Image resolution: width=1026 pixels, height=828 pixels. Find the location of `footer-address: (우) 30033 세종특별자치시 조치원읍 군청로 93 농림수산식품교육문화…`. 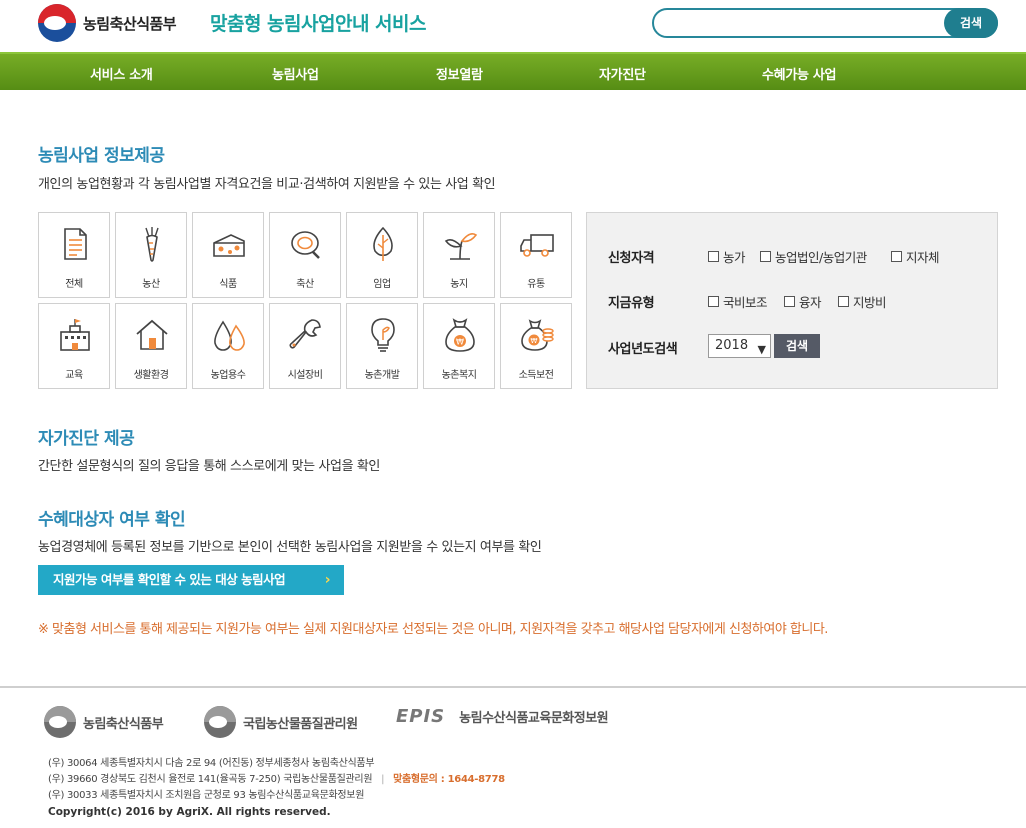

footer-address: (우) 30033 세종특별자치시 조치원읍 군청로 93 농림수산식품교육문화… is located at coordinates (206, 795).